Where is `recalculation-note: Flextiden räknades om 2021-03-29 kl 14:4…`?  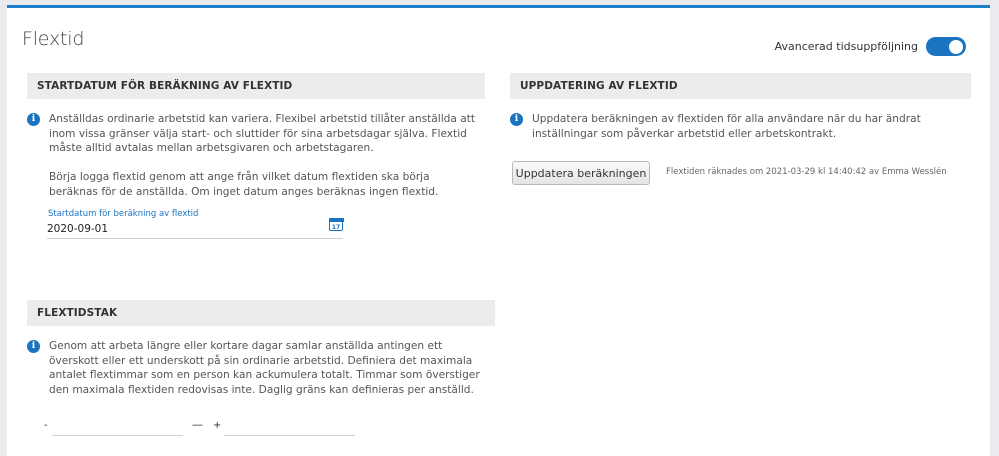
recalculation-note: Flextiden räknades om 2021-03-29 kl 14:4… is located at coordinates (806, 172).